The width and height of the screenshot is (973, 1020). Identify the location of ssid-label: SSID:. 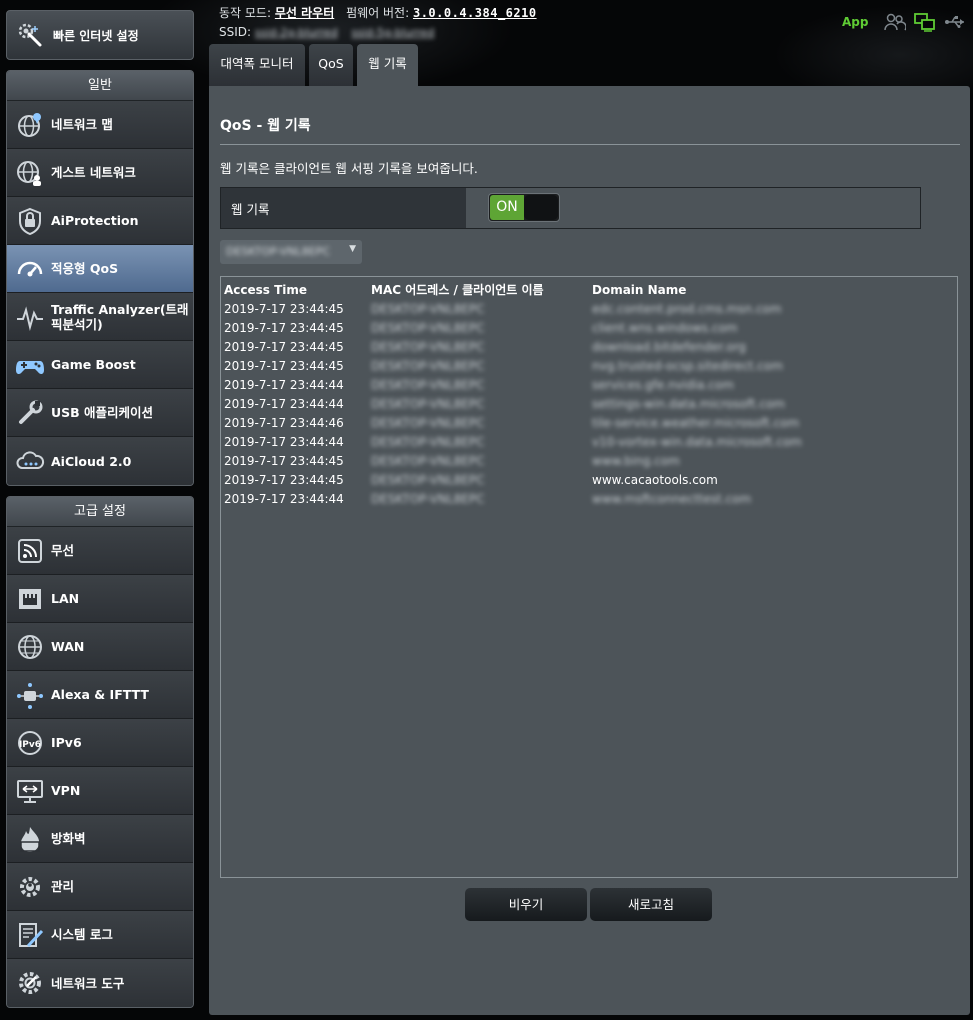
(235, 32).